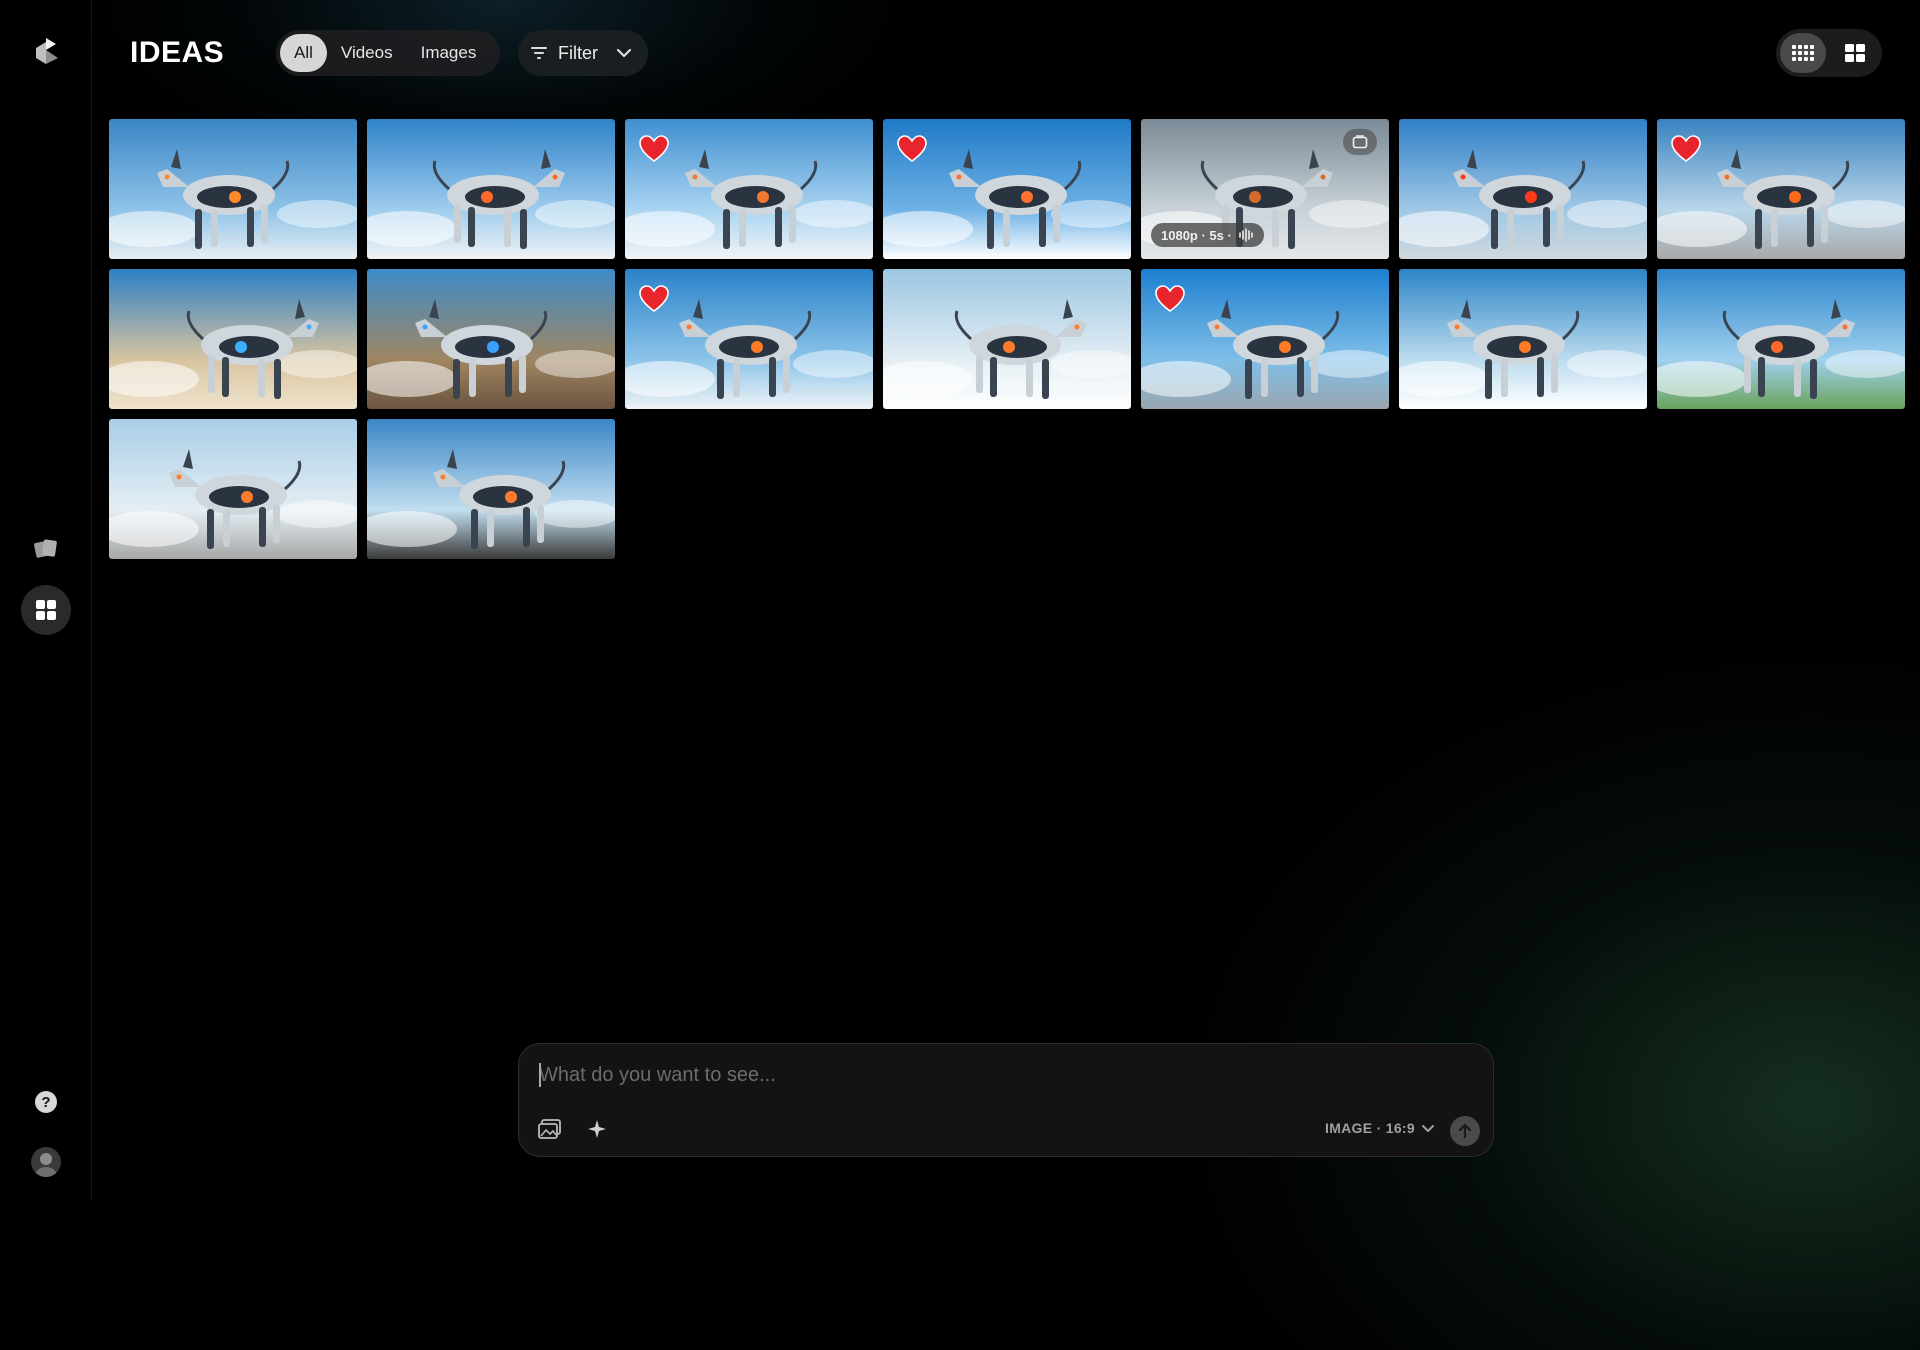 This screenshot has width=1920, height=1350. I want to click on sidebar: ?, so click(46, 600).